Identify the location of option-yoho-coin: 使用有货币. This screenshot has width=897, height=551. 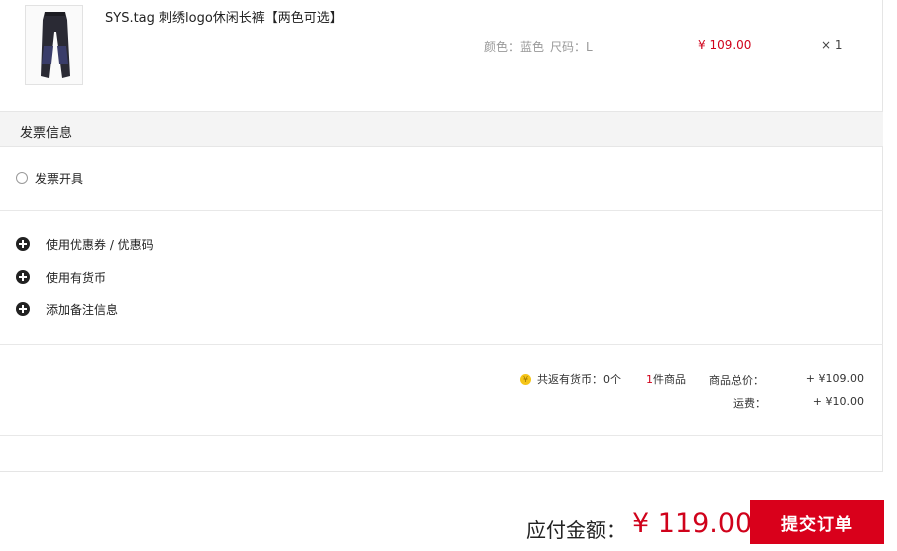
(61, 277).